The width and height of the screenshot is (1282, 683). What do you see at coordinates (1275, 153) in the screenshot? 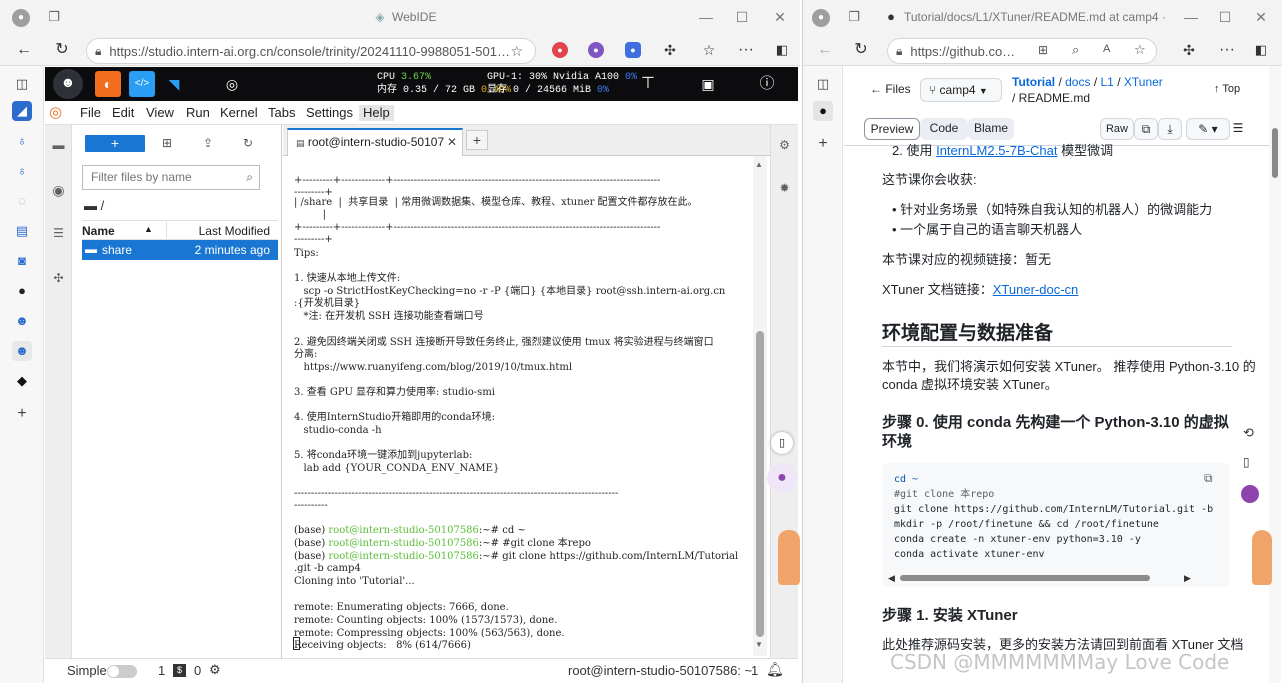
I see `page-scrollbar-thumb` at bounding box center [1275, 153].